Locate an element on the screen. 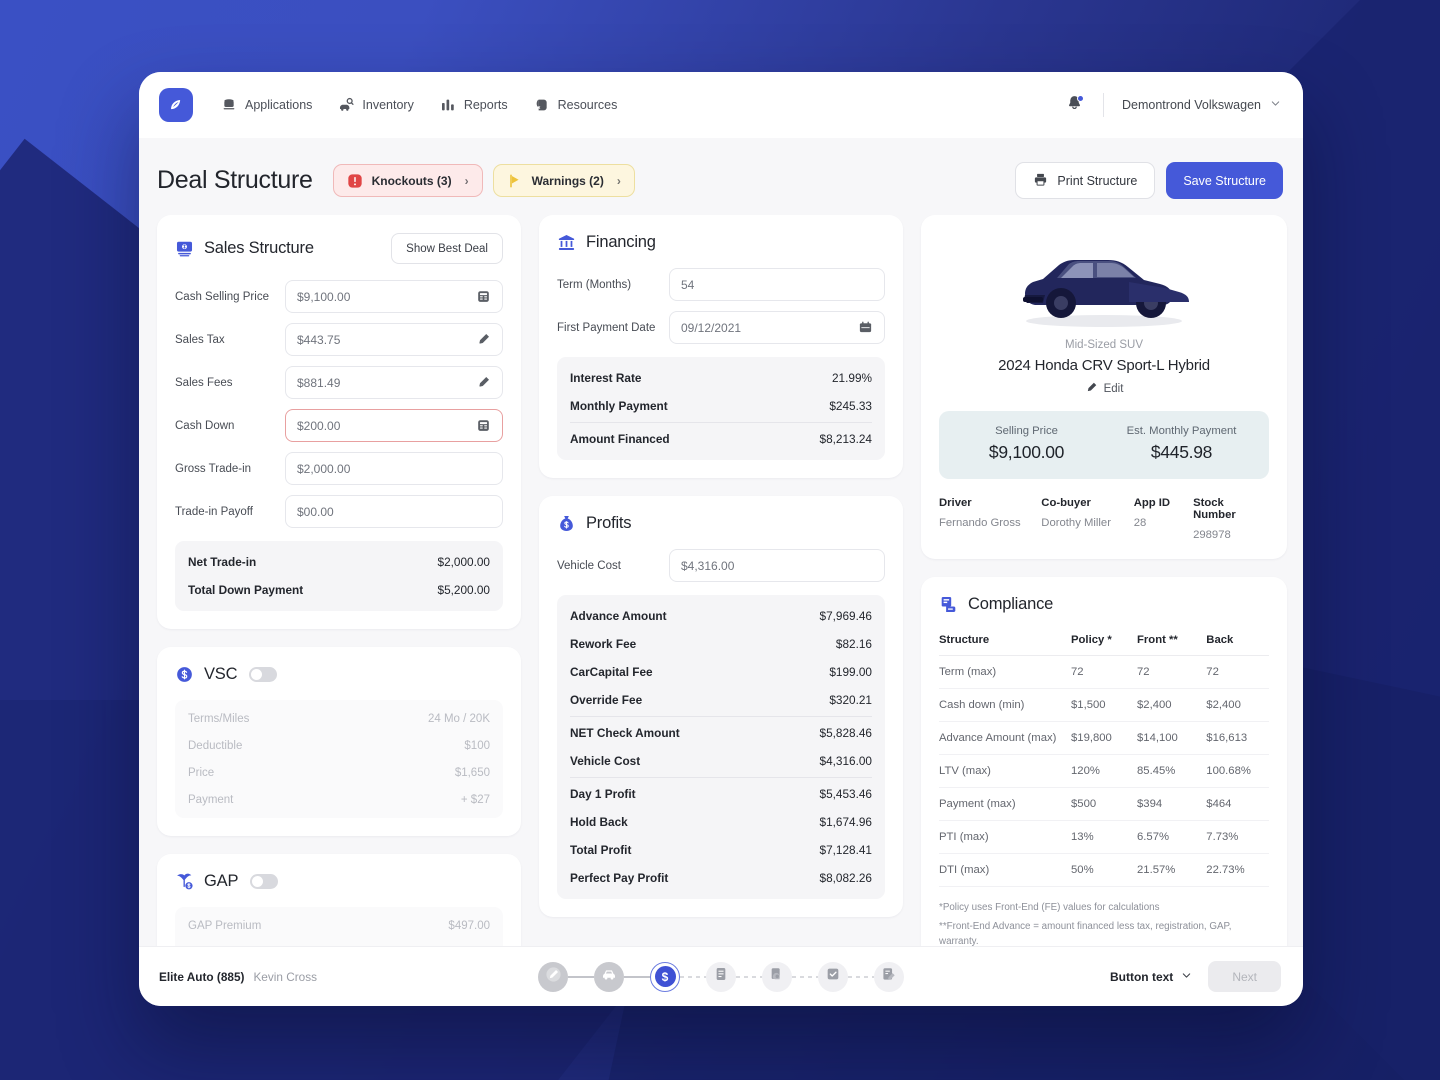 The height and width of the screenshot is (1080, 1440). step-vehicle is located at coordinates (609, 976).